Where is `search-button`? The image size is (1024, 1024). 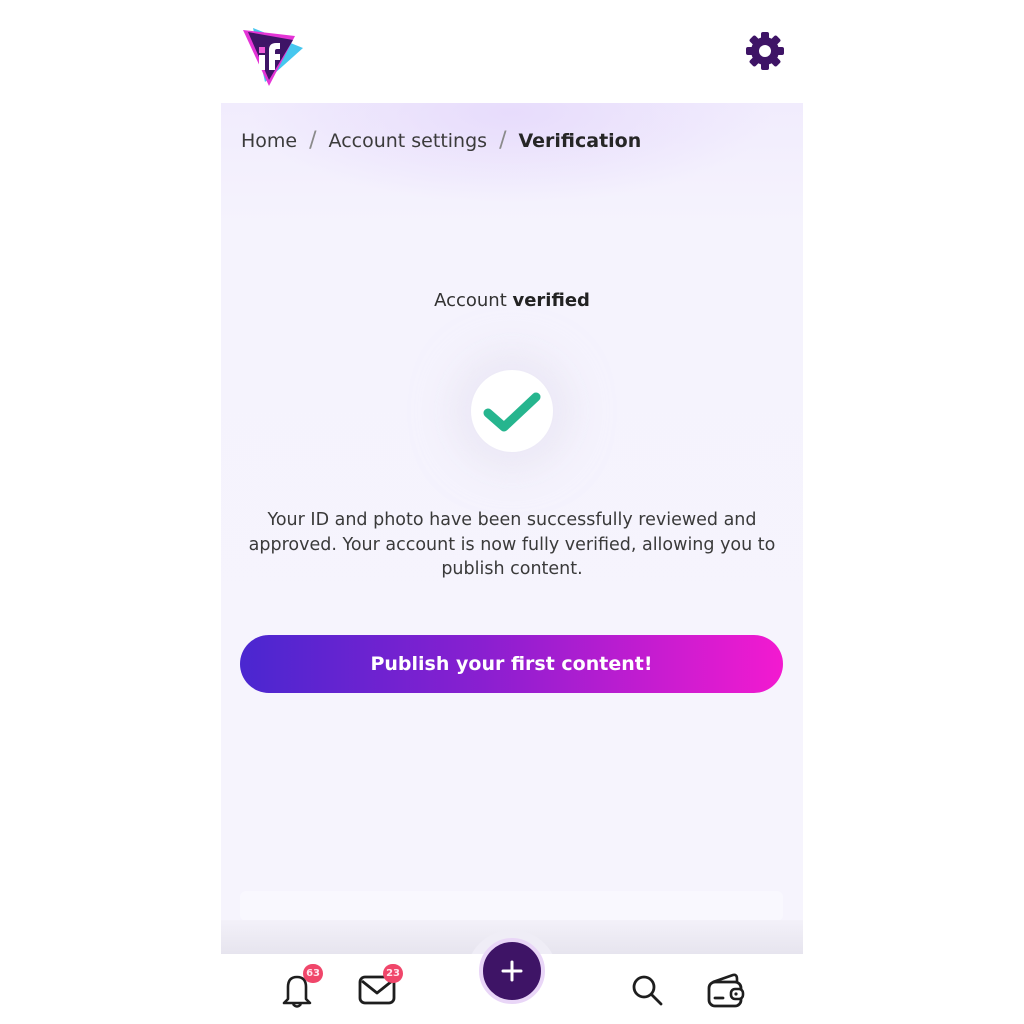 search-button is located at coordinates (647, 990).